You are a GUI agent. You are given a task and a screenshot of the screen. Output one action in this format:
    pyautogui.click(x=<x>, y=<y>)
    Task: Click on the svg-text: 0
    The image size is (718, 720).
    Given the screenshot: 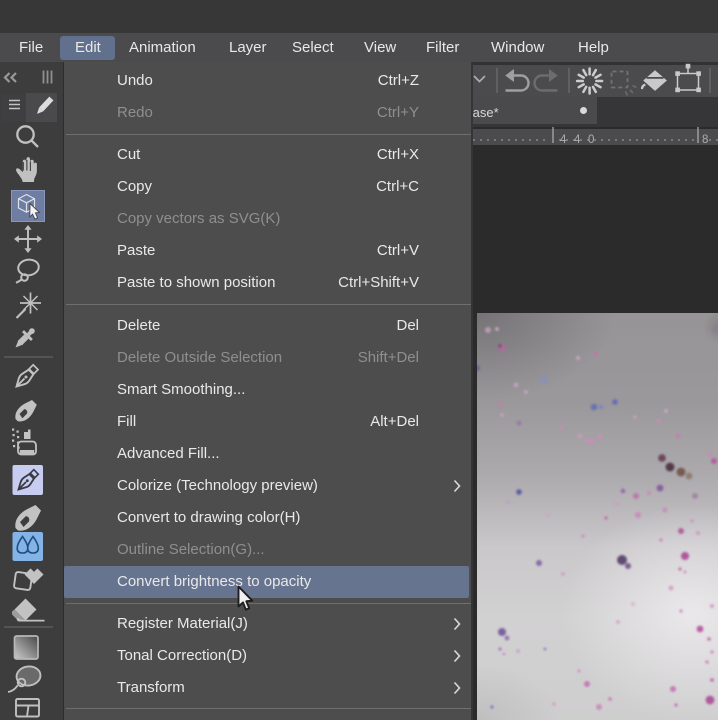 What is the action you would take?
    pyautogui.click(x=591, y=139)
    